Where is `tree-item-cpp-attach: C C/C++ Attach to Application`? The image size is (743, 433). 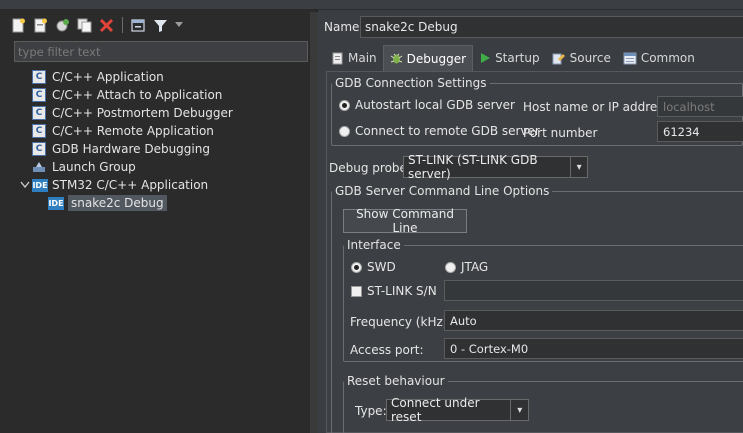
tree-item-cpp-attach: C C/C++ Attach to Application is located at coordinates (125, 95).